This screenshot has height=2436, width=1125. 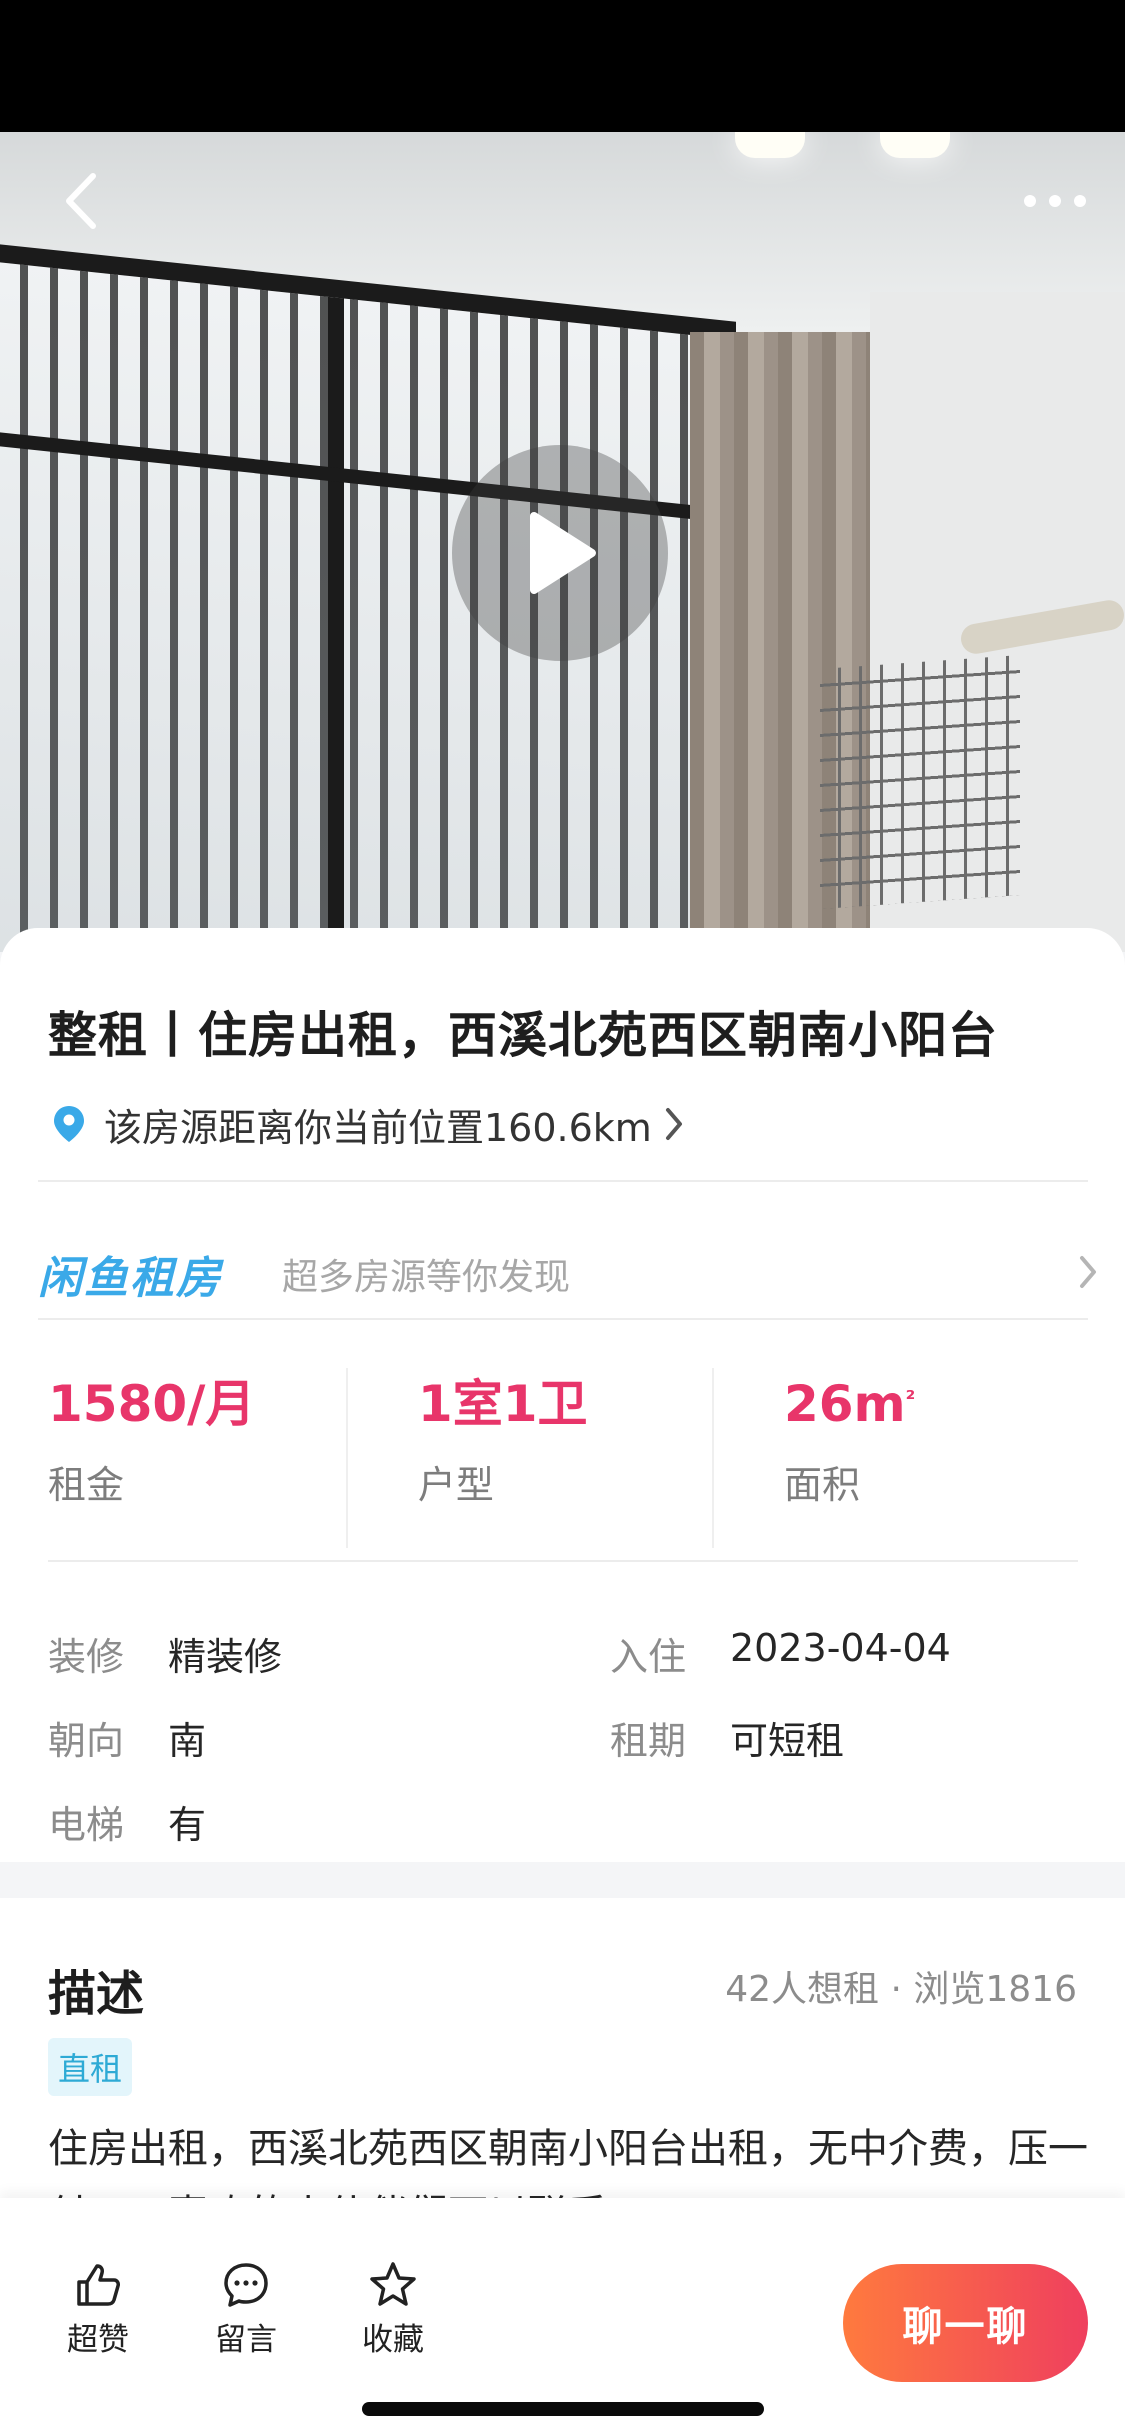 What do you see at coordinates (165, 1653) in the screenshot?
I see `detail-decoration: 装修 精装修` at bounding box center [165, 1653].